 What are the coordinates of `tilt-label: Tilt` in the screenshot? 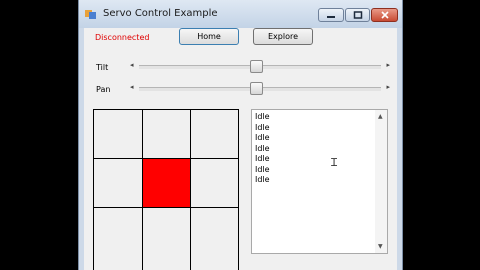 It's located at (102, 67).